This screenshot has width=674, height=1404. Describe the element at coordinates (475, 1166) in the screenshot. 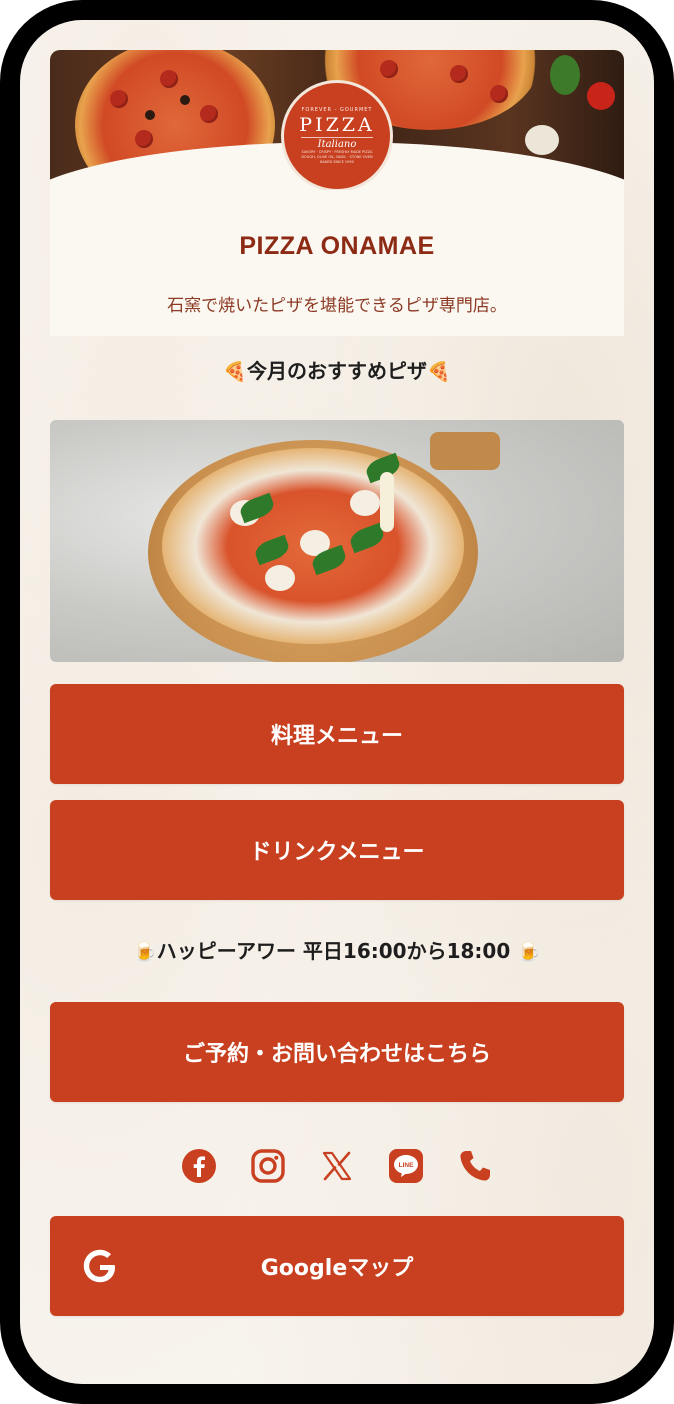

I see `phone-icon` at that location.